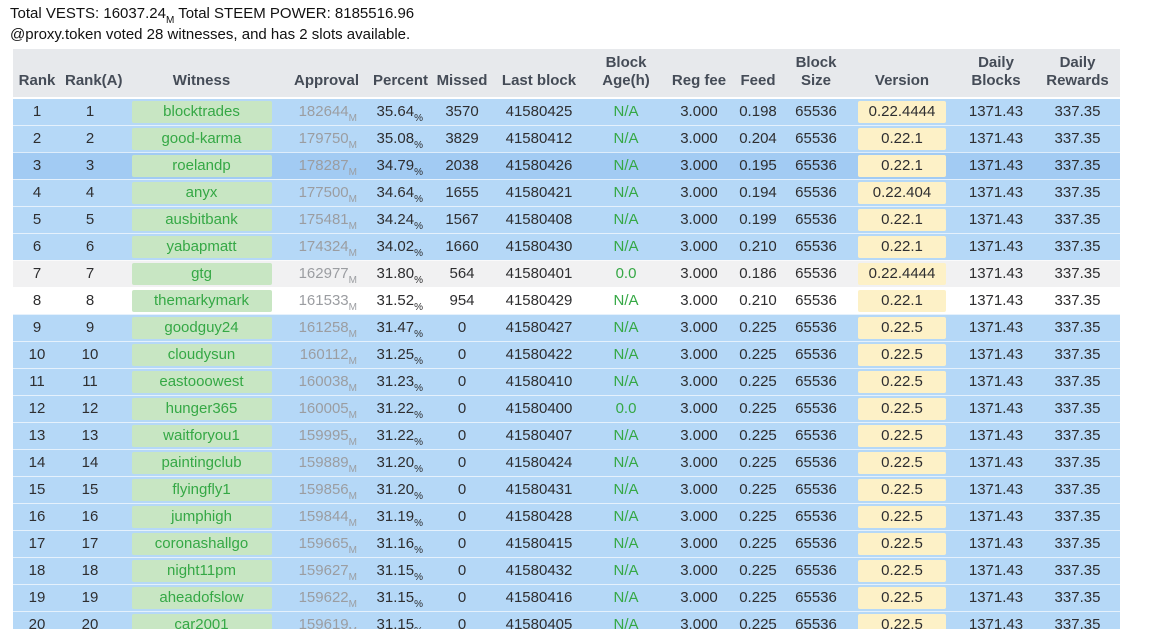 The image size is (1157, 629). Describe the element at coordinates (37, 300) in the screenshot. I see `cell-rank: 8` at that location.